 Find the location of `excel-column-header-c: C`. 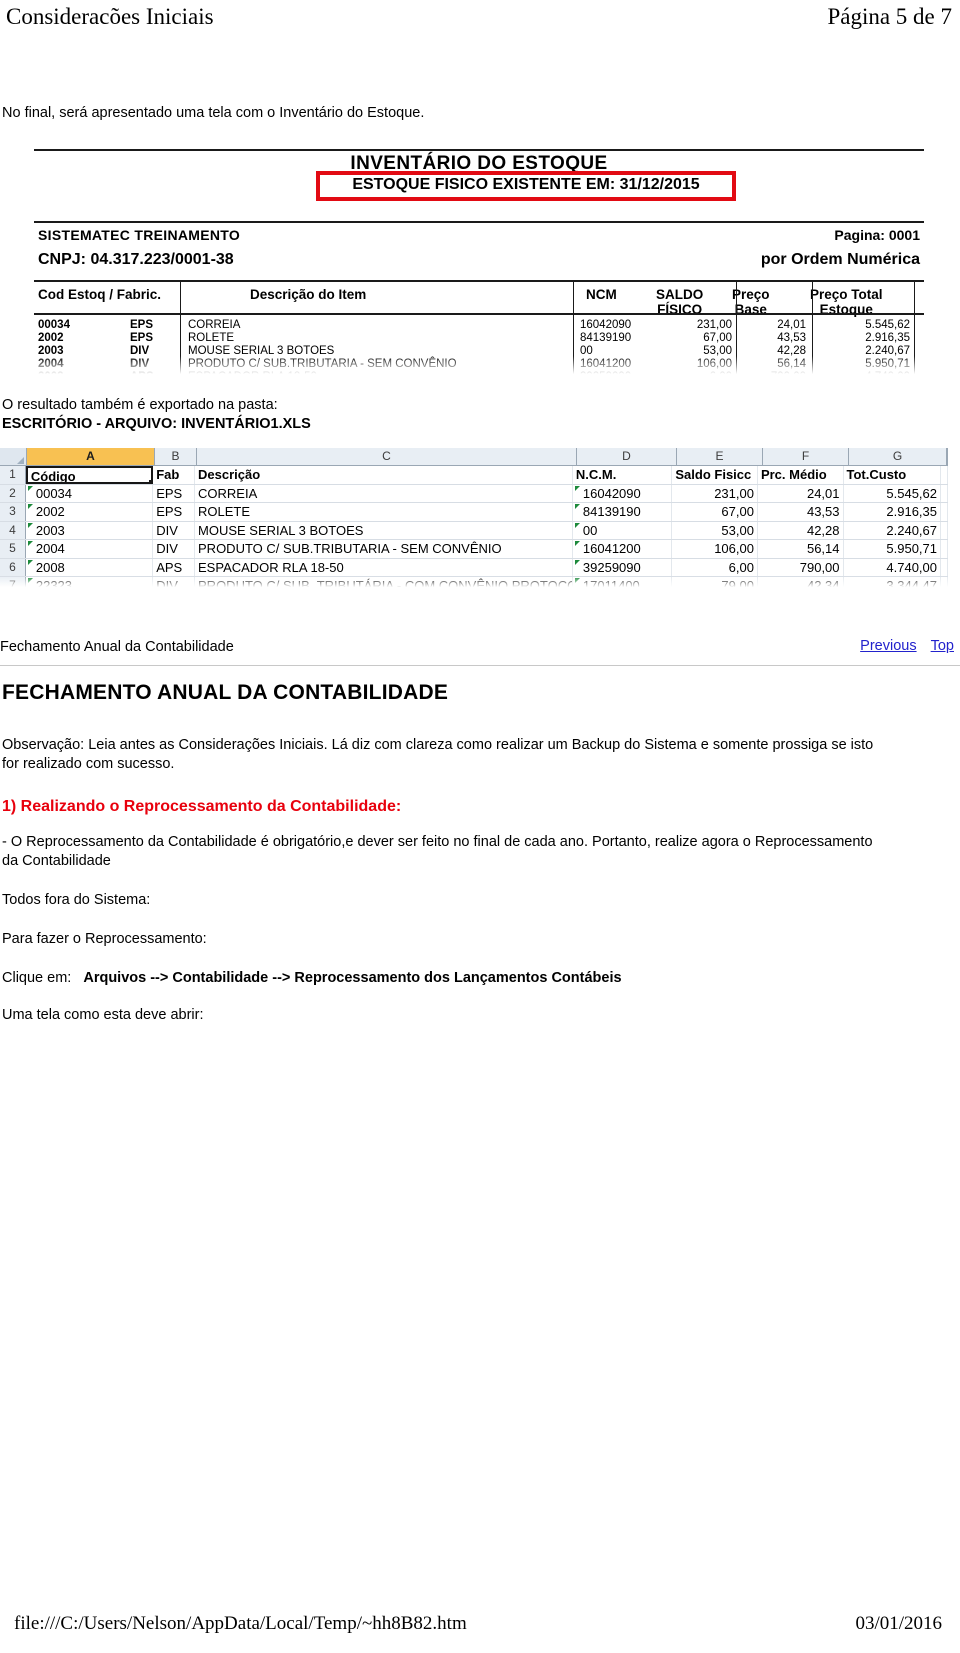

excel-column-header-c: C is located at coordinates (387, 456).